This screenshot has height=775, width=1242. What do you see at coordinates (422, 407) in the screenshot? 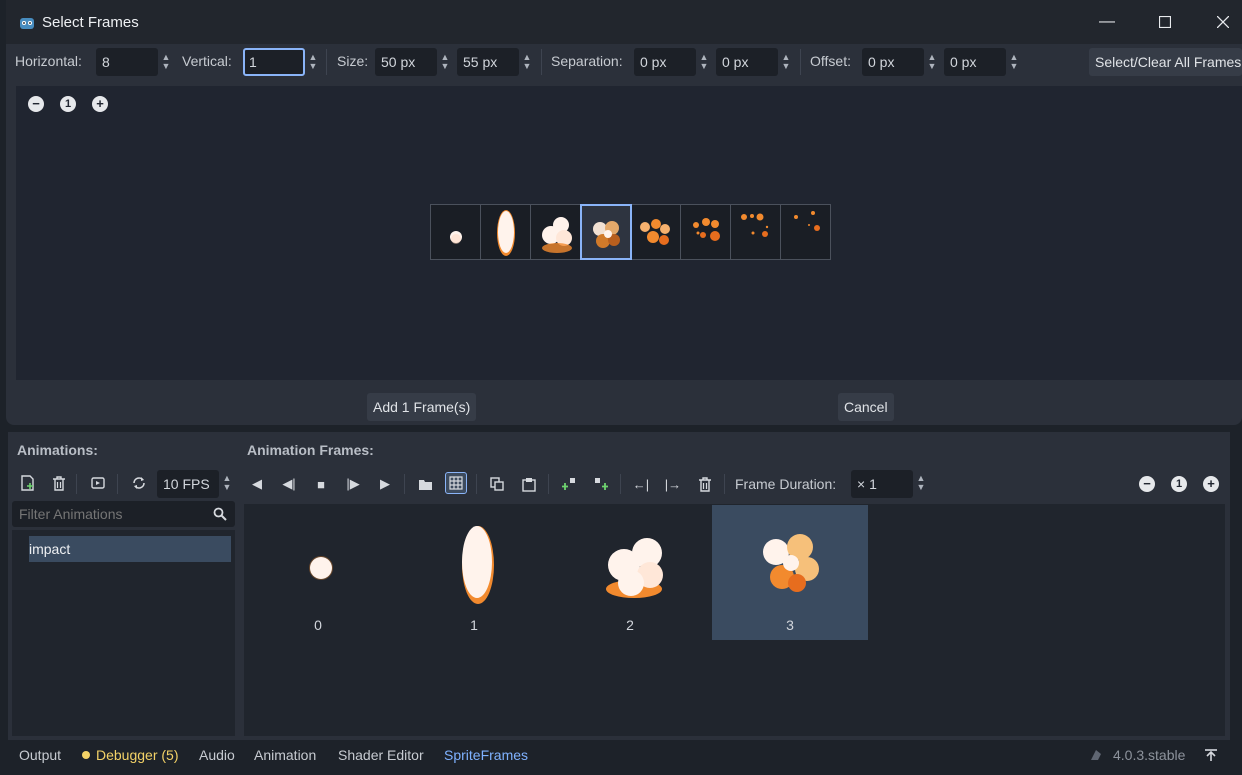
I see `add-frames-button: Add 1 Frame(s)` at bounding box center [422, 407].